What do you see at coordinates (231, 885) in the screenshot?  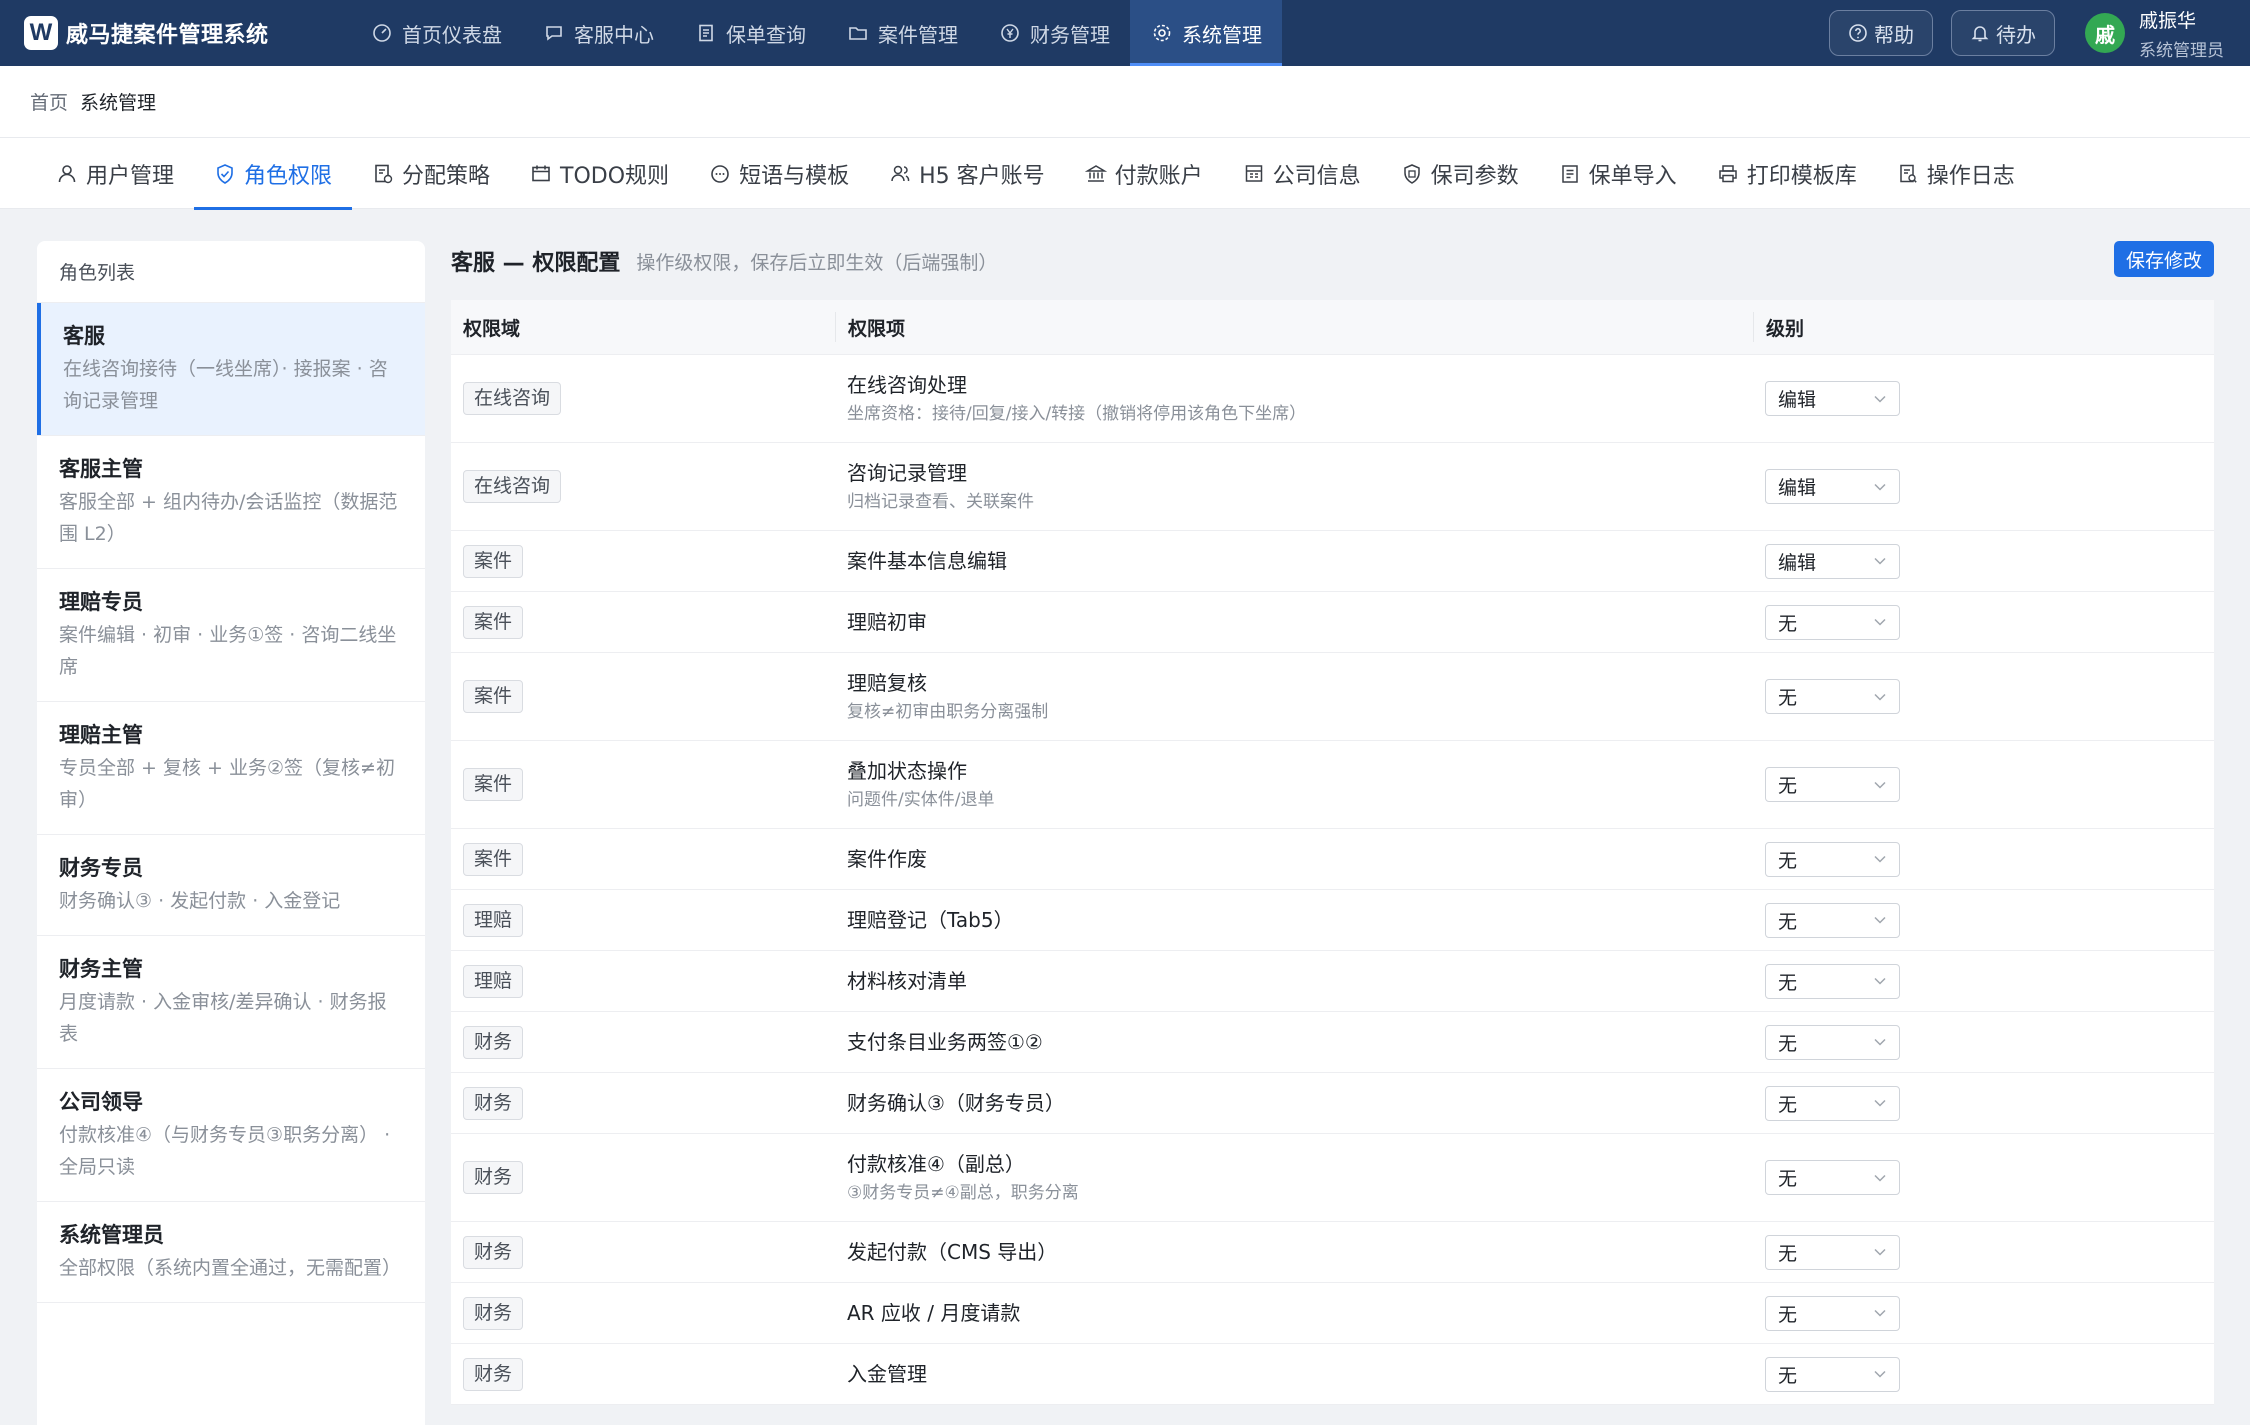 I see `role-item-finance-specialist: 财务专员 财务确认③ · 发起付款 · 入金登记` at bounding box center [231, 885].